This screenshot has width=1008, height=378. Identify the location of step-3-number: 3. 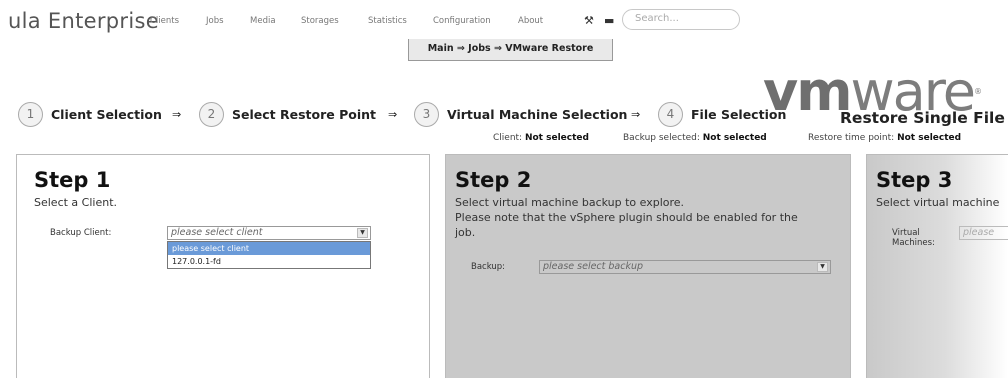
(426, 114).